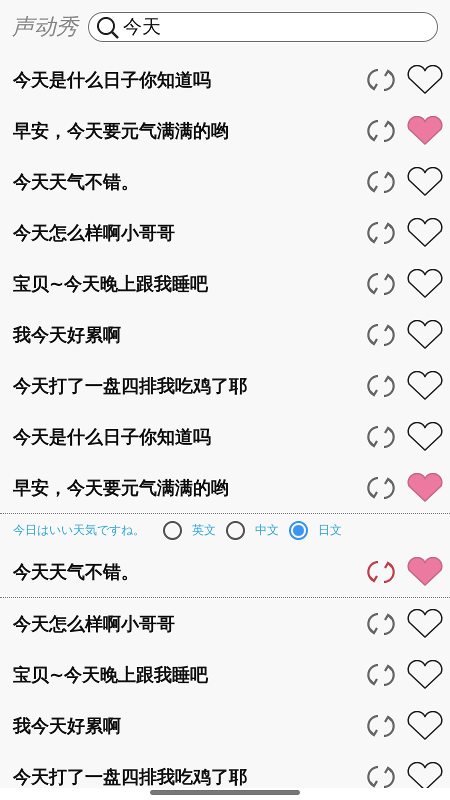 This screenshot has height=800, width=450. I want to click on app-title: 声动秀, so click(45, 28).